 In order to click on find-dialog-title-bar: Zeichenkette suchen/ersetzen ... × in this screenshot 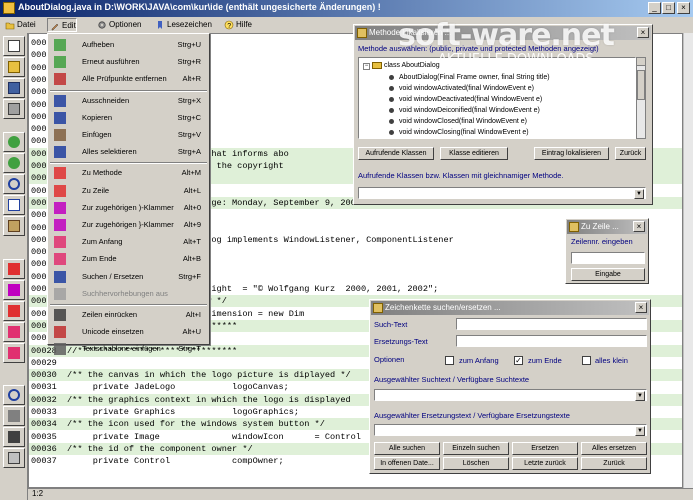, I will do `click(510, 308)`.